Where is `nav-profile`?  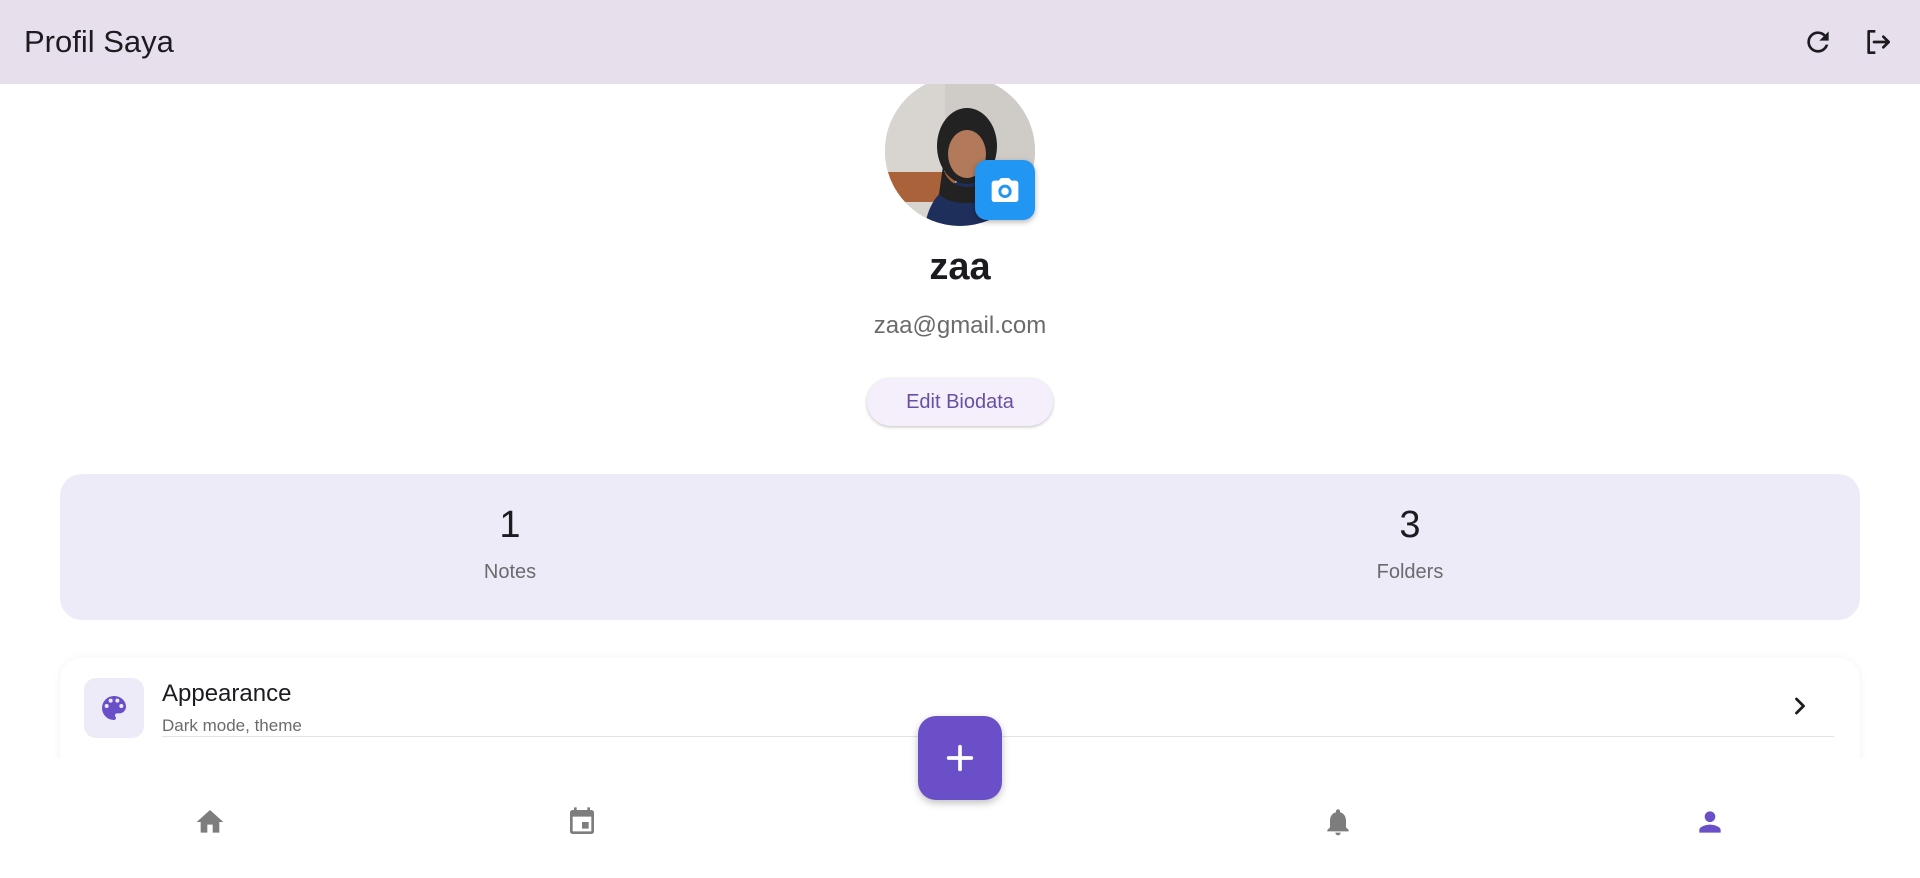 nav-profile is located at coordinates (1710, 822).